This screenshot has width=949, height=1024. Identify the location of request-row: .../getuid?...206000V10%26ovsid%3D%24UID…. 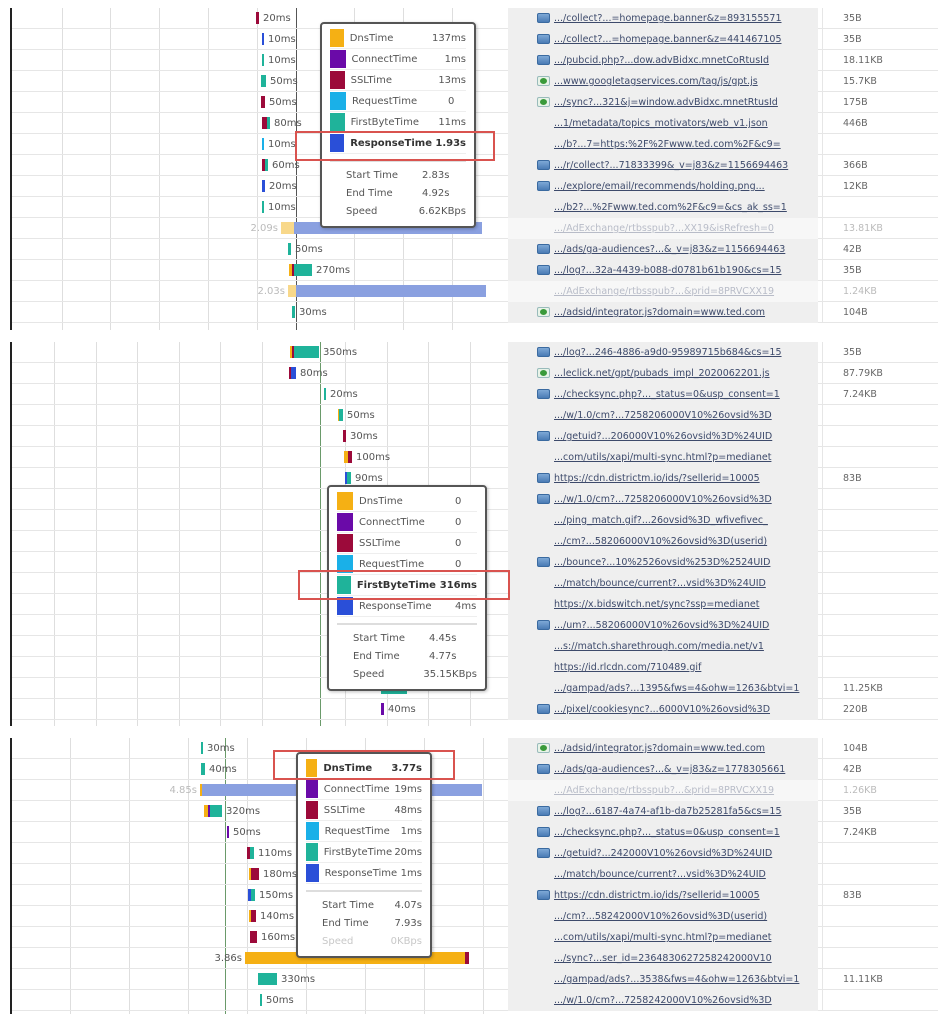
(475, 436).